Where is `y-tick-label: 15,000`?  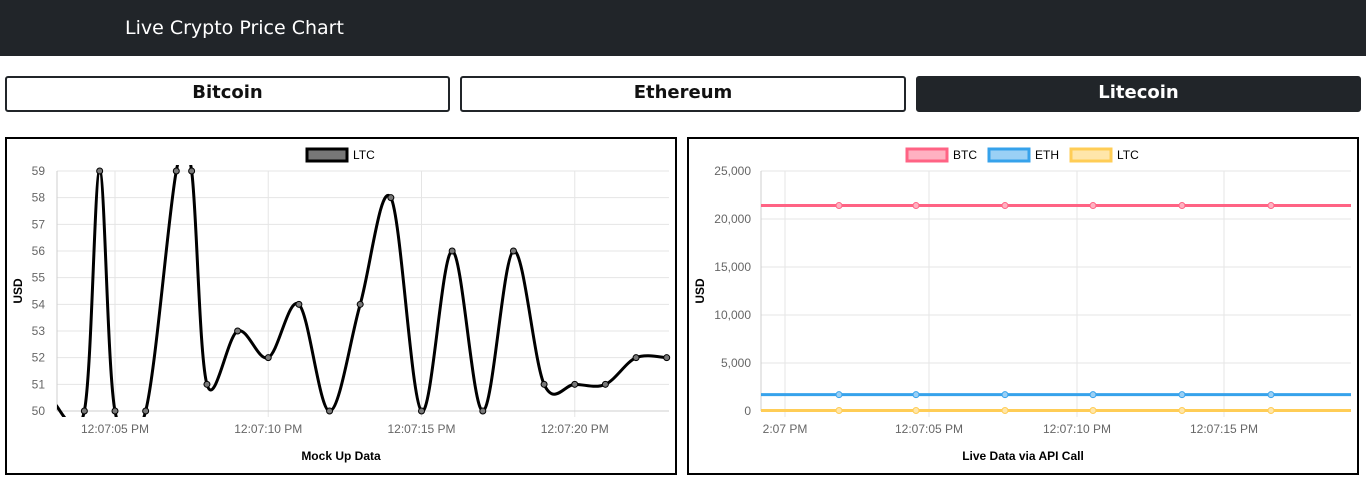
y-tick-label: 15,000 is located at coordinates (732, 267).